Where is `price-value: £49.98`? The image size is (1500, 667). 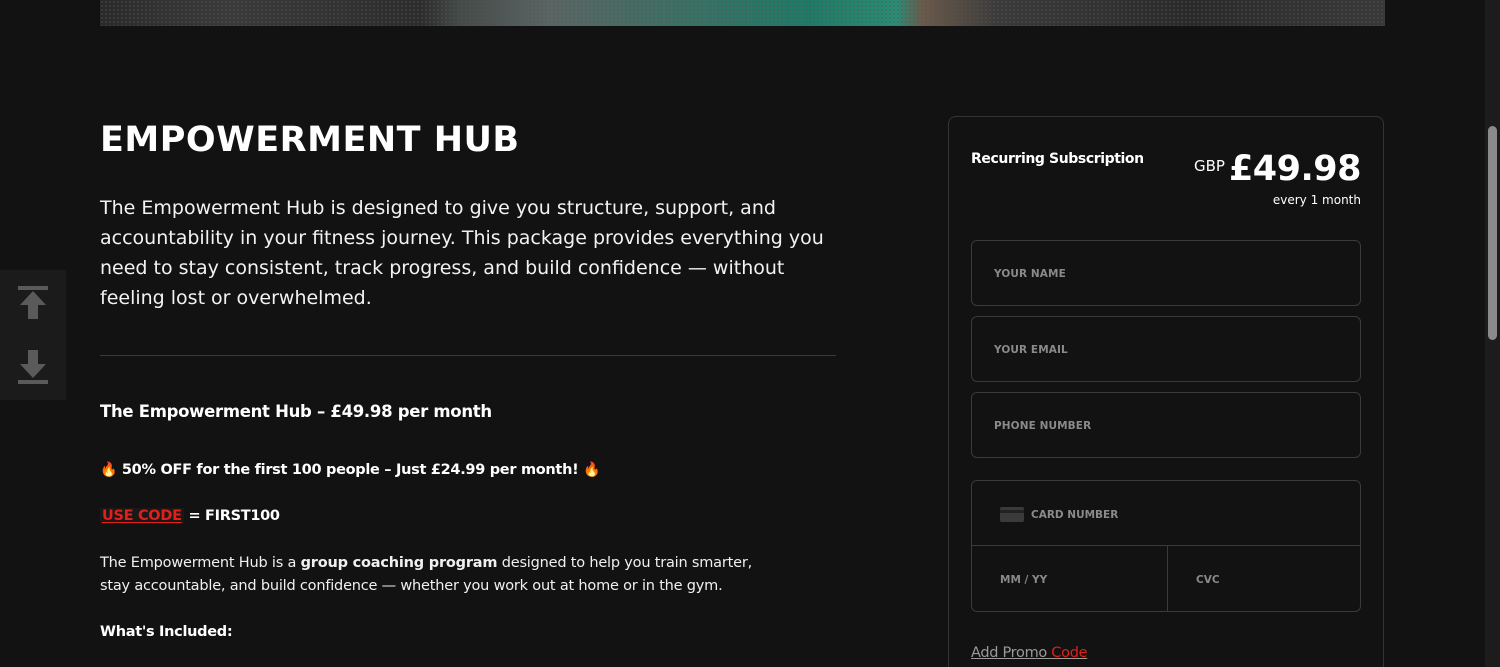 price-value: £49.98 is located at coordinates (1295, 169).